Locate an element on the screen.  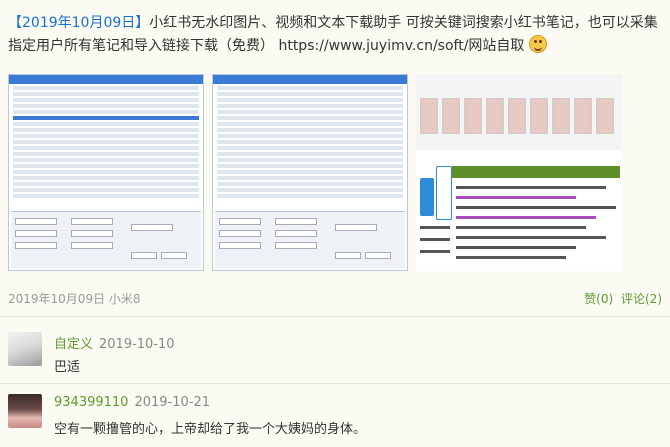
thumbnail-header-bar is located at coordinates (536, 172).